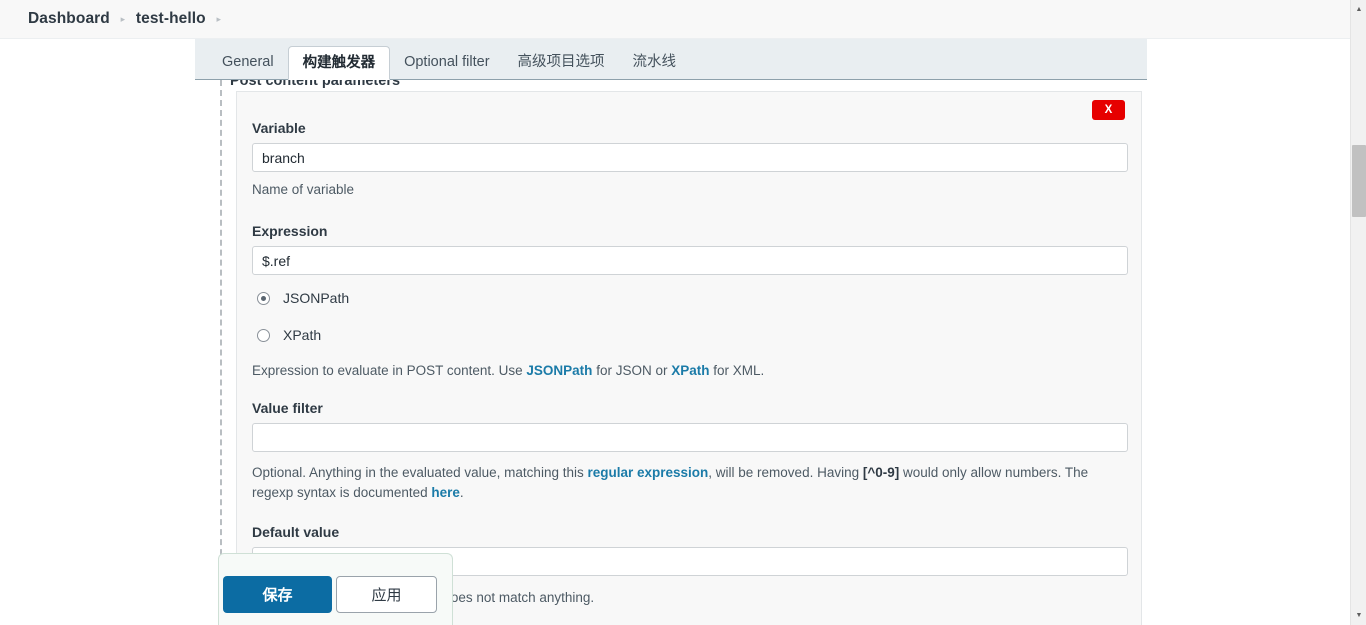 The height and width of the screenshot is (625, 1366). I want to click on radio-option-jsonpath: JSONPath, so click(690, 298).